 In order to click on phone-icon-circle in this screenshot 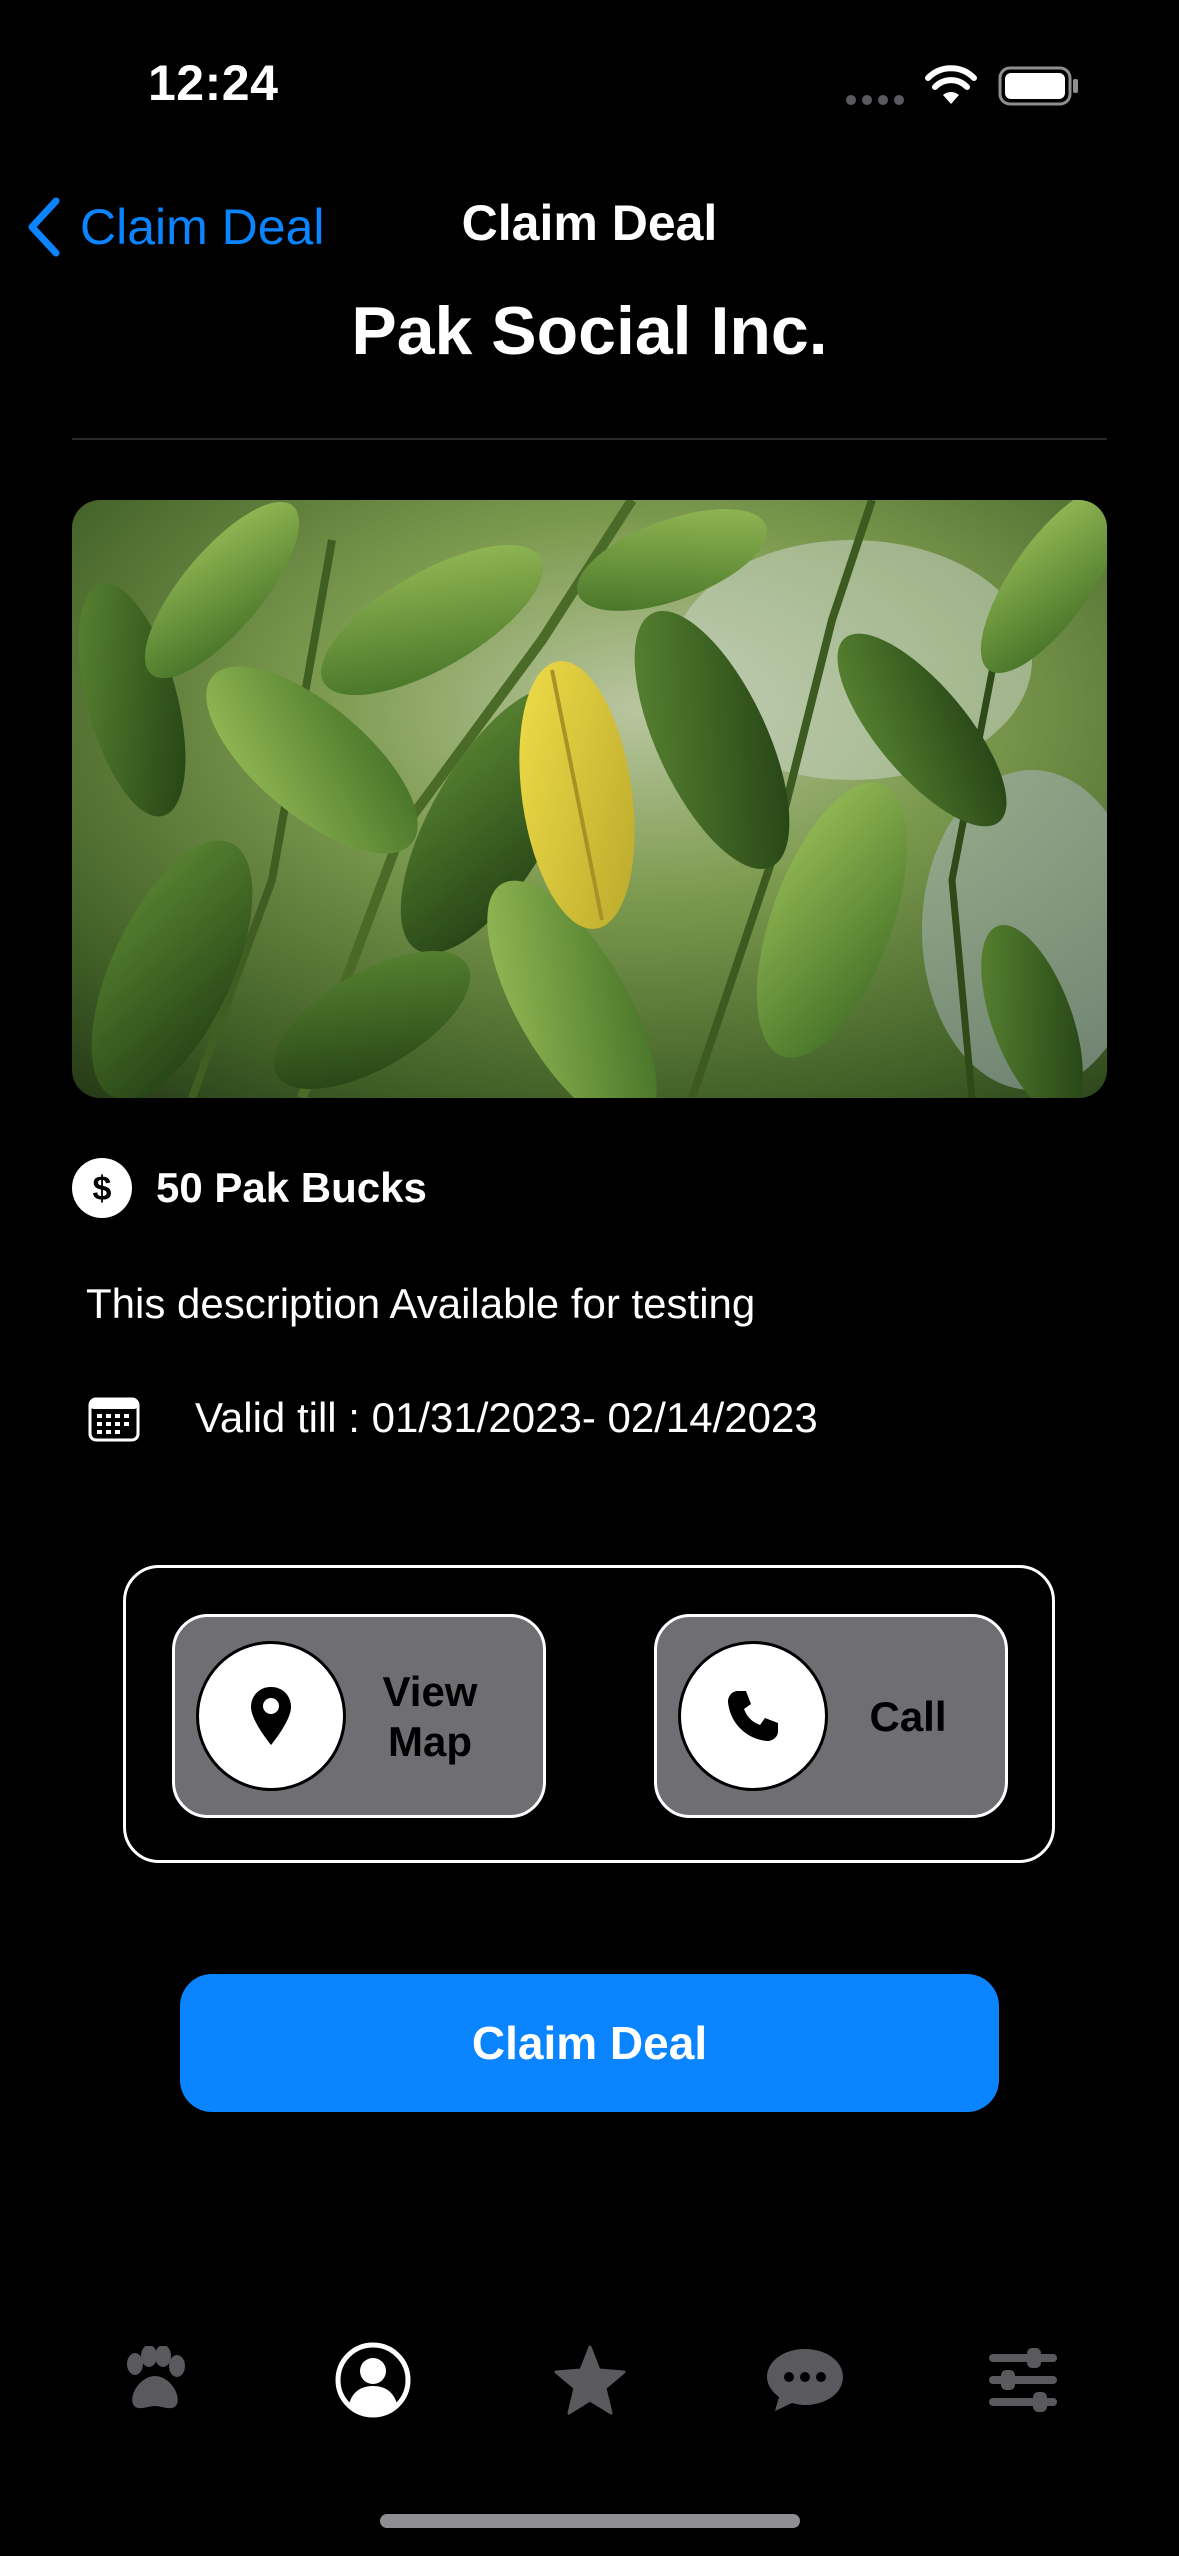, I will do `click(753, 1716)`.